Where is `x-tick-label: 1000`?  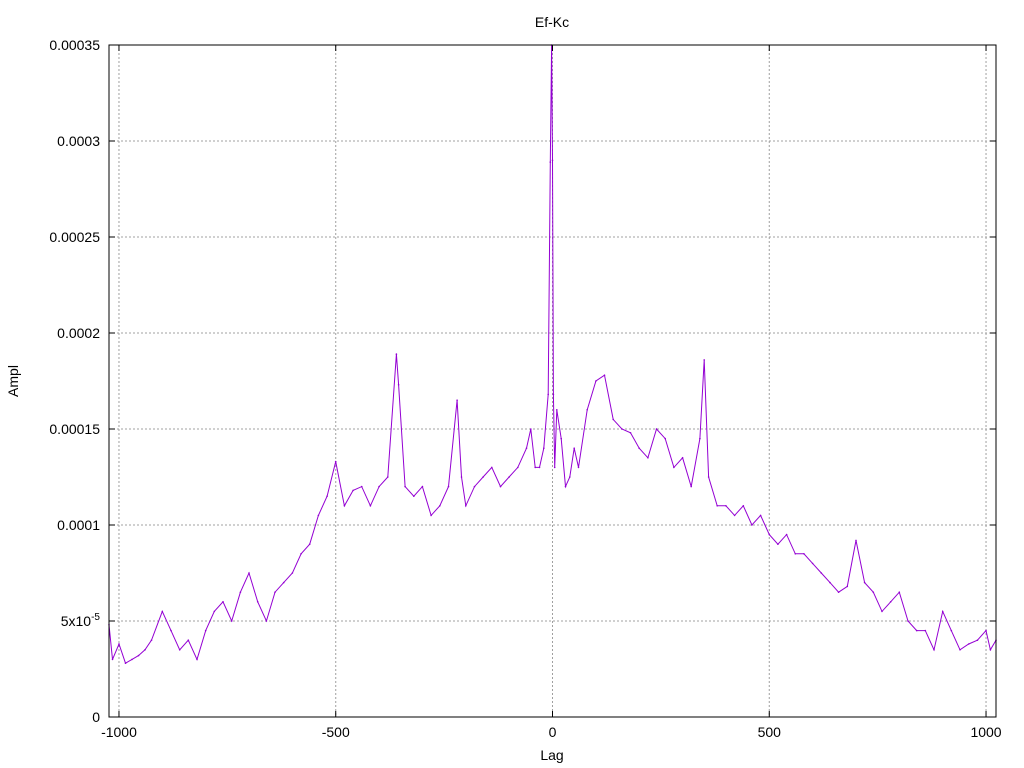 x-tick-label: 1000 is located at coordinates (985, 732).